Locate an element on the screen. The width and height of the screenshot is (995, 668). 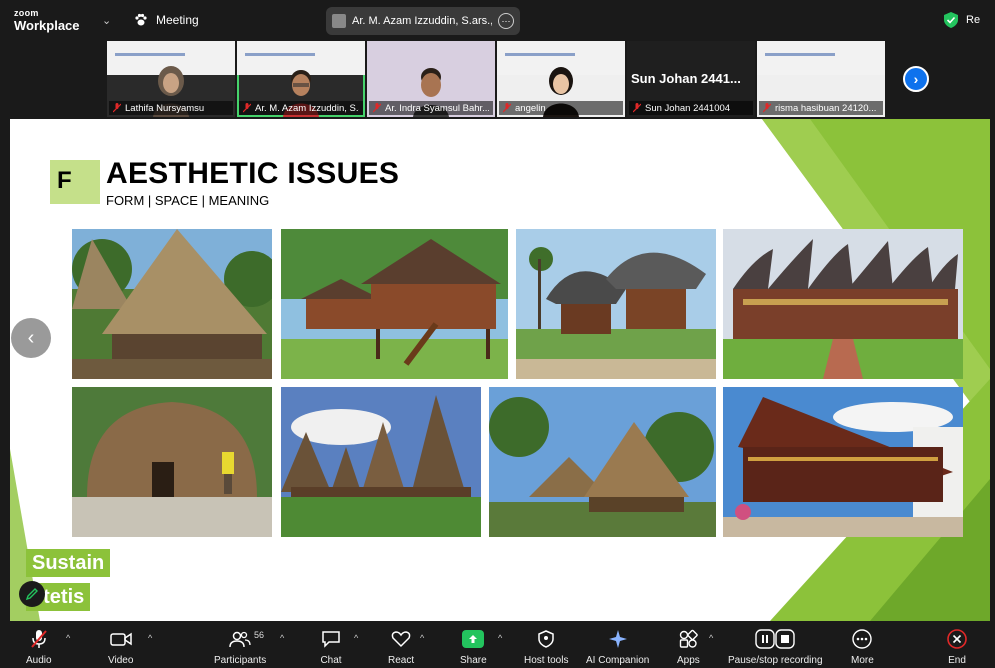
apps-options-caret: ^ is located at coordinates (711, 638).